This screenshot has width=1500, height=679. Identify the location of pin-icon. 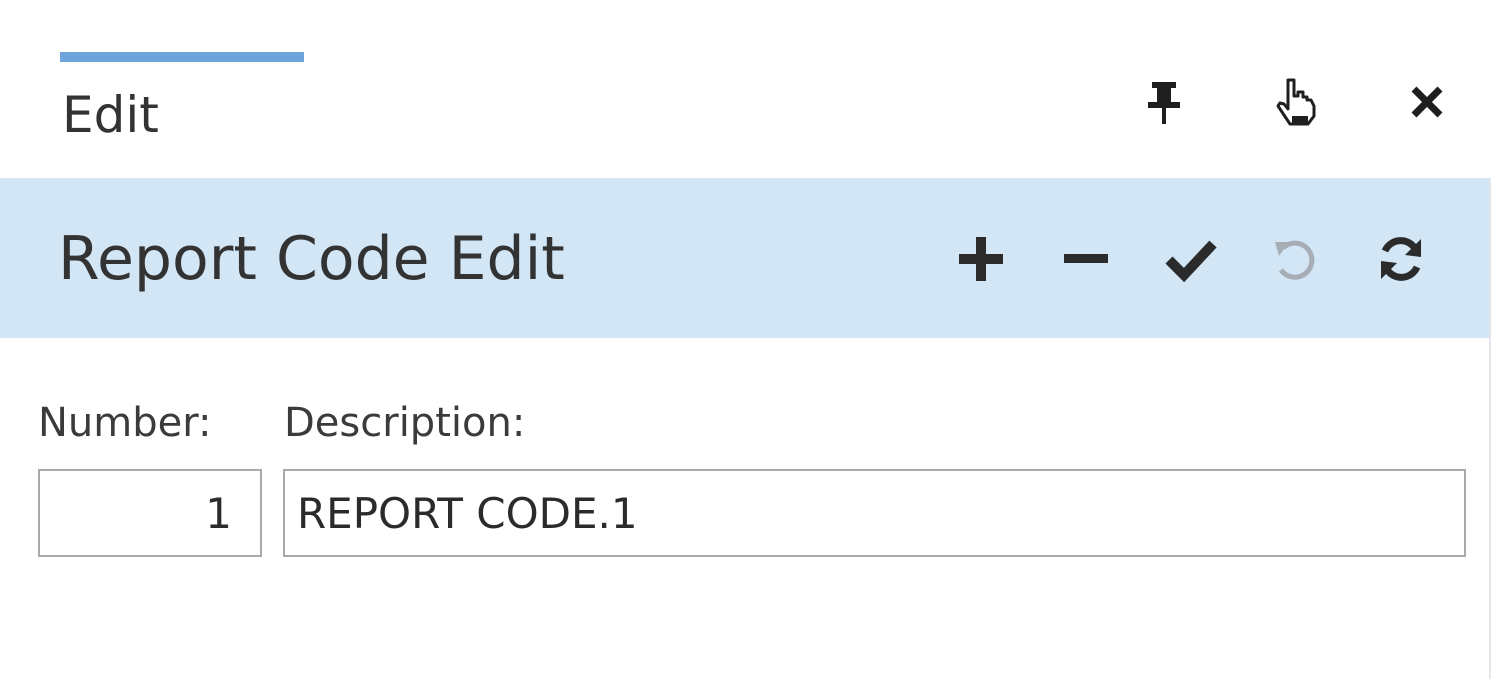
(1164, 102).